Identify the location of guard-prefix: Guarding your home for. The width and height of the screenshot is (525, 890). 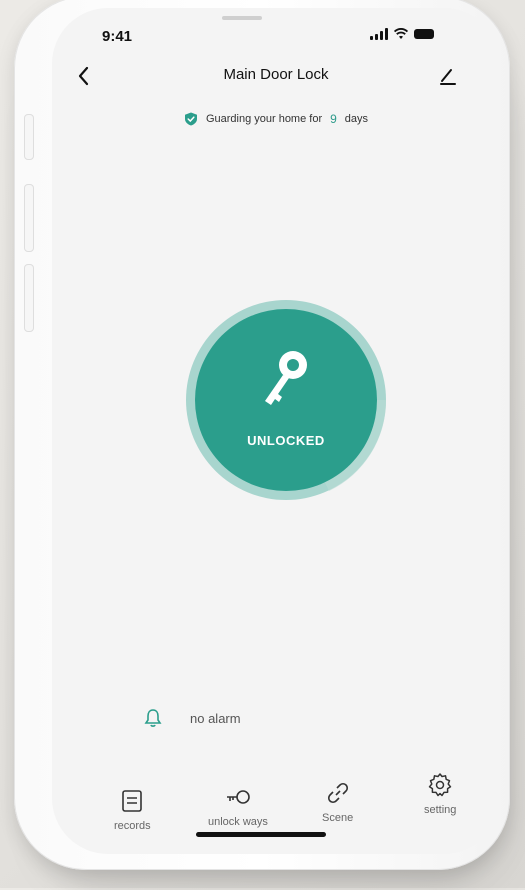
(264, 119).